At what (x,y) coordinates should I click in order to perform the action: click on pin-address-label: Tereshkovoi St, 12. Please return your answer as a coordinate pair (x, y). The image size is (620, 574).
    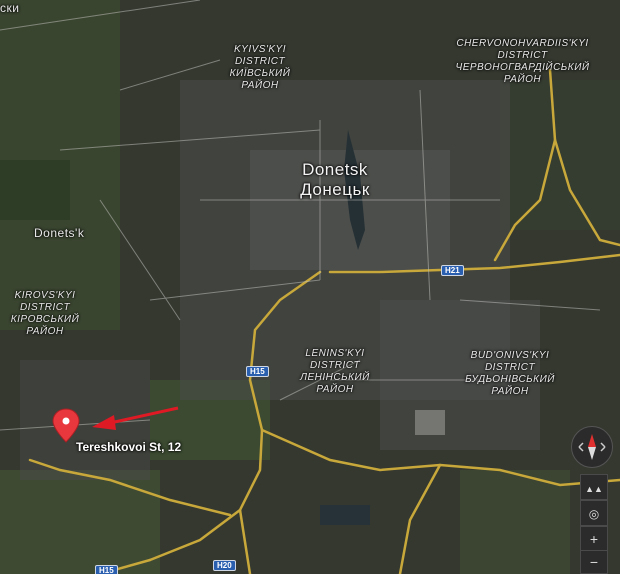
    Looking at the image, I should click on (129, 447).